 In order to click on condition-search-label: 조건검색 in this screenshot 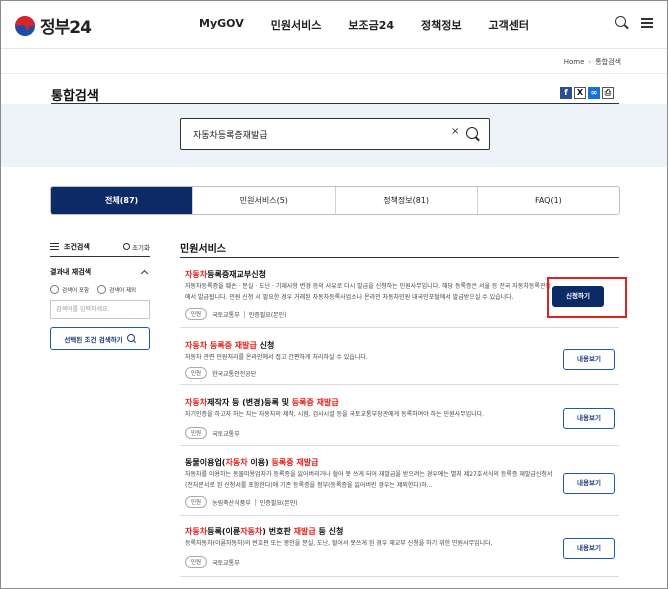, I will do `click(77, 246)`.